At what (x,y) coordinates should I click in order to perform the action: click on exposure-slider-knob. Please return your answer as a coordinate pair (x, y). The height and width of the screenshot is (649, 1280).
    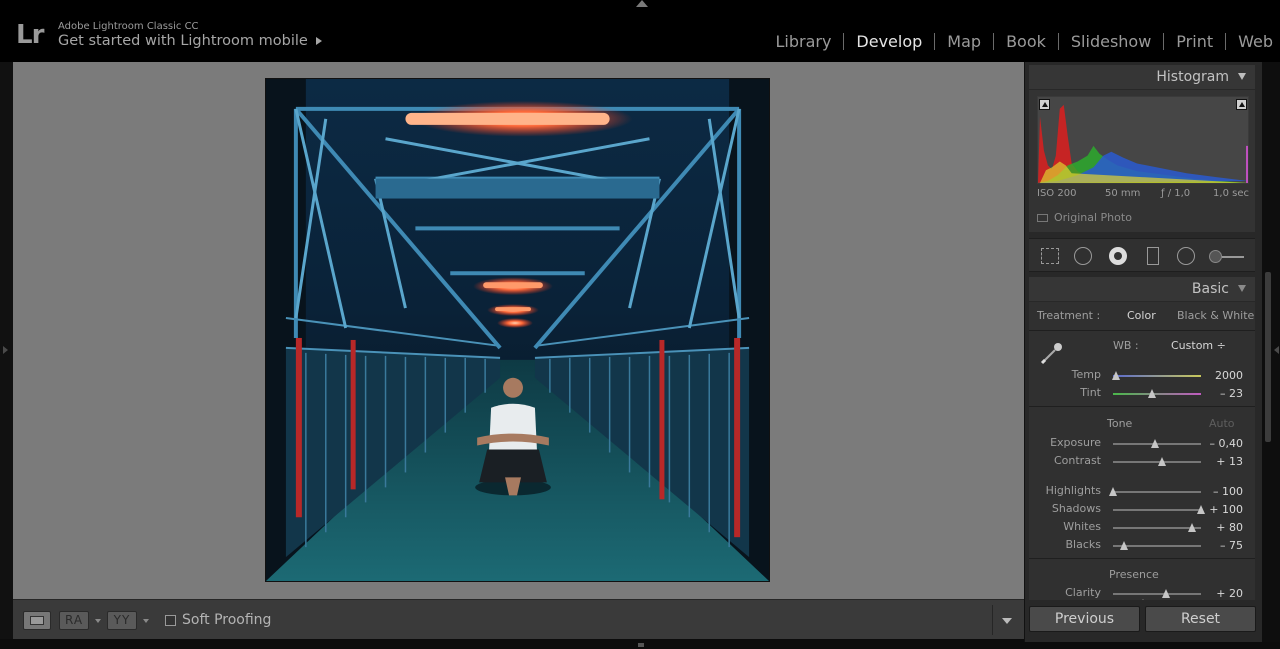
    Looking at the image, I should click on (1155, 443).